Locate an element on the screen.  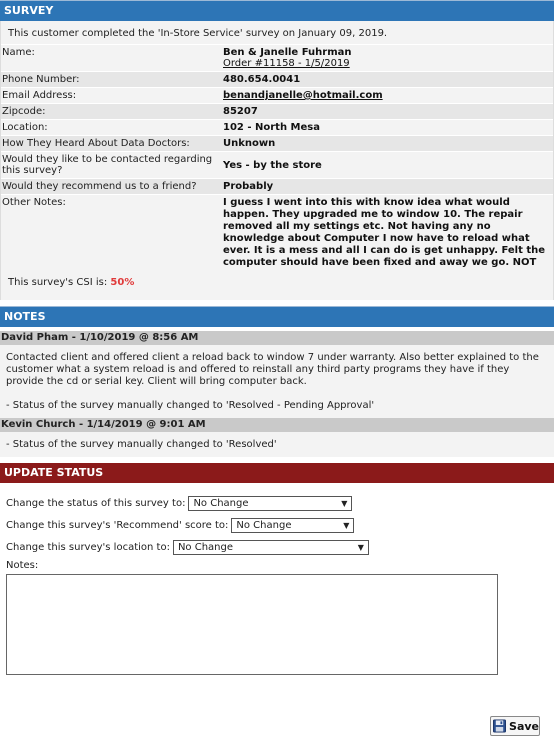
field-row-location: Location: 102 - North Mesa is located at coordinates (277, 127).